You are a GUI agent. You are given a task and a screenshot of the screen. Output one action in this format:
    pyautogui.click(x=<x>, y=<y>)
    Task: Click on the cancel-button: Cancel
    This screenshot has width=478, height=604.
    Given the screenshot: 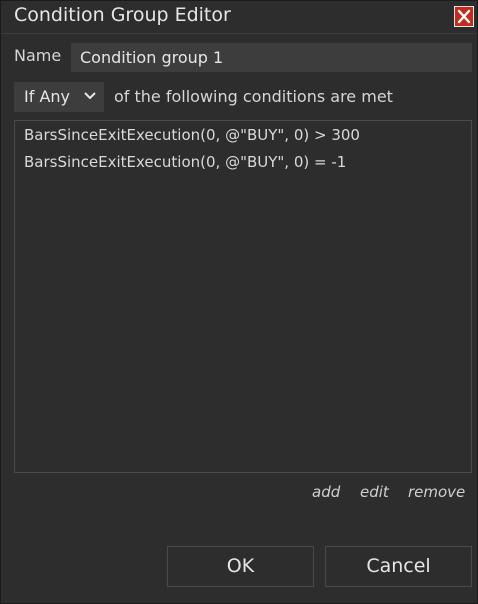 What is the action you would take?
    pyautogui.click(x=398, y=566)
    